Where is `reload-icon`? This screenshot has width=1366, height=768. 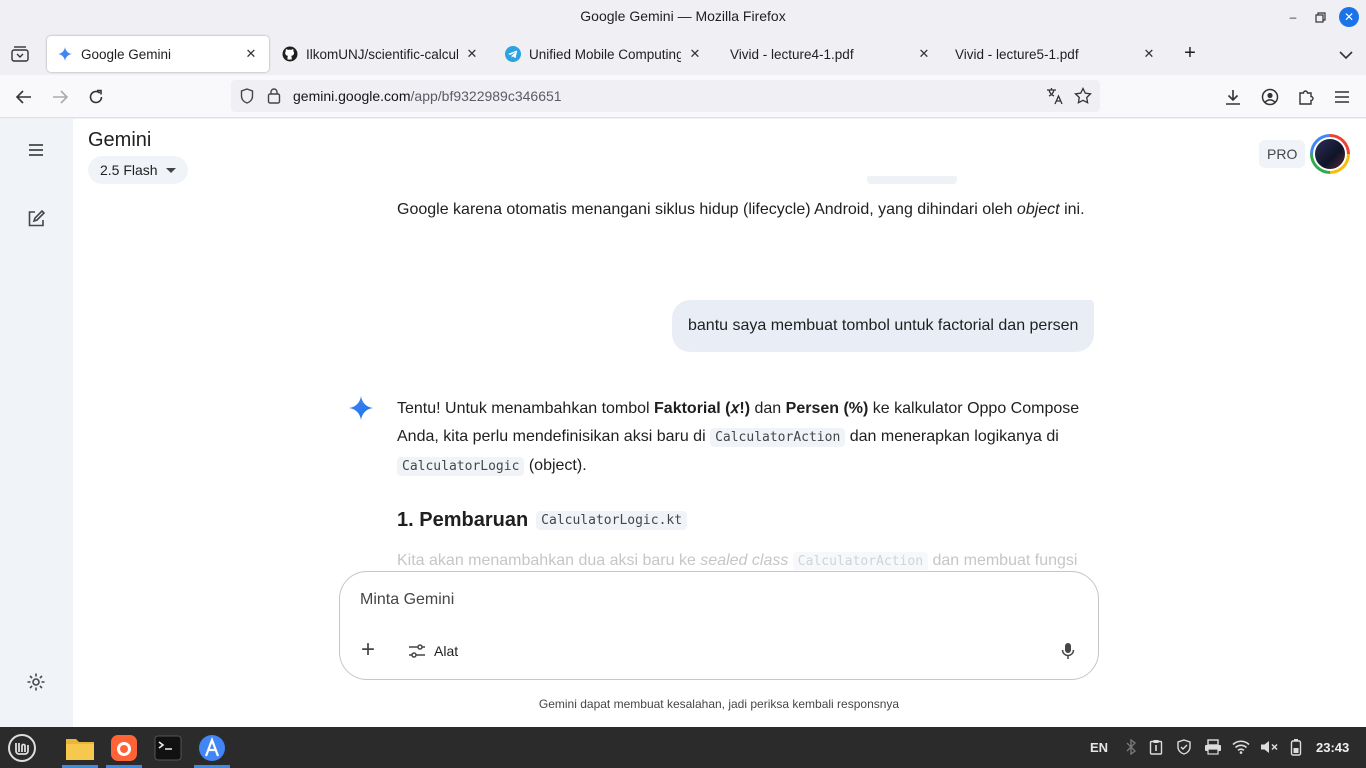 reload-icon is located at coordinates (96, 97).